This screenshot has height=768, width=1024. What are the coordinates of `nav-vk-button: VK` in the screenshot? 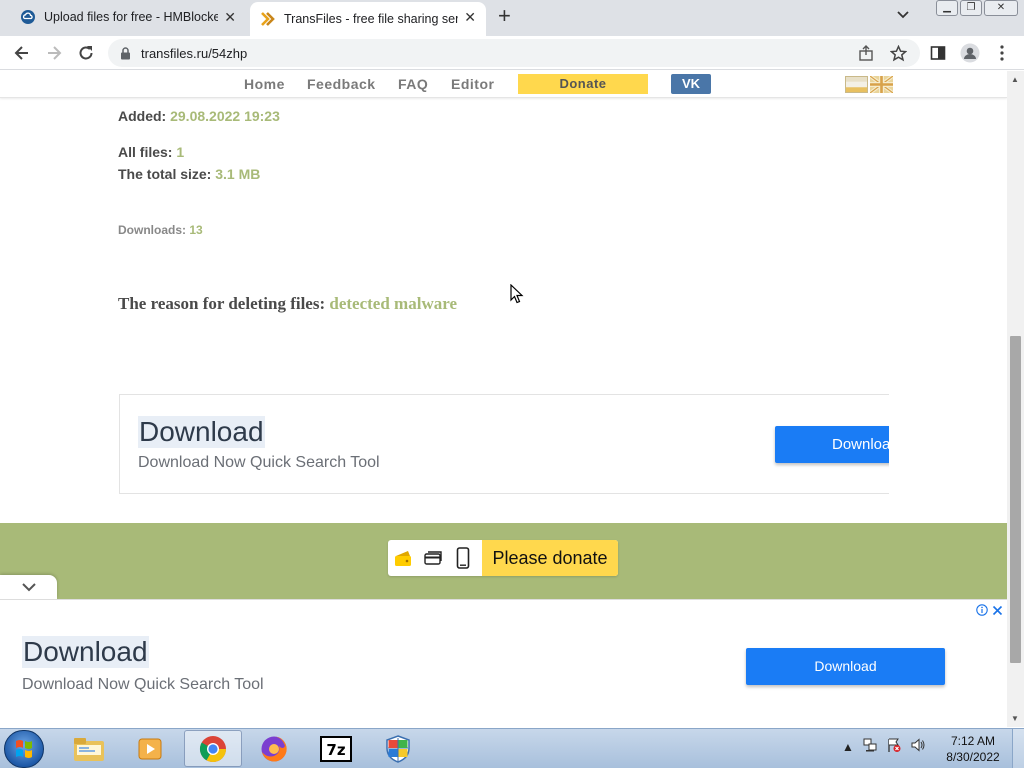 It's located at (691, 84).